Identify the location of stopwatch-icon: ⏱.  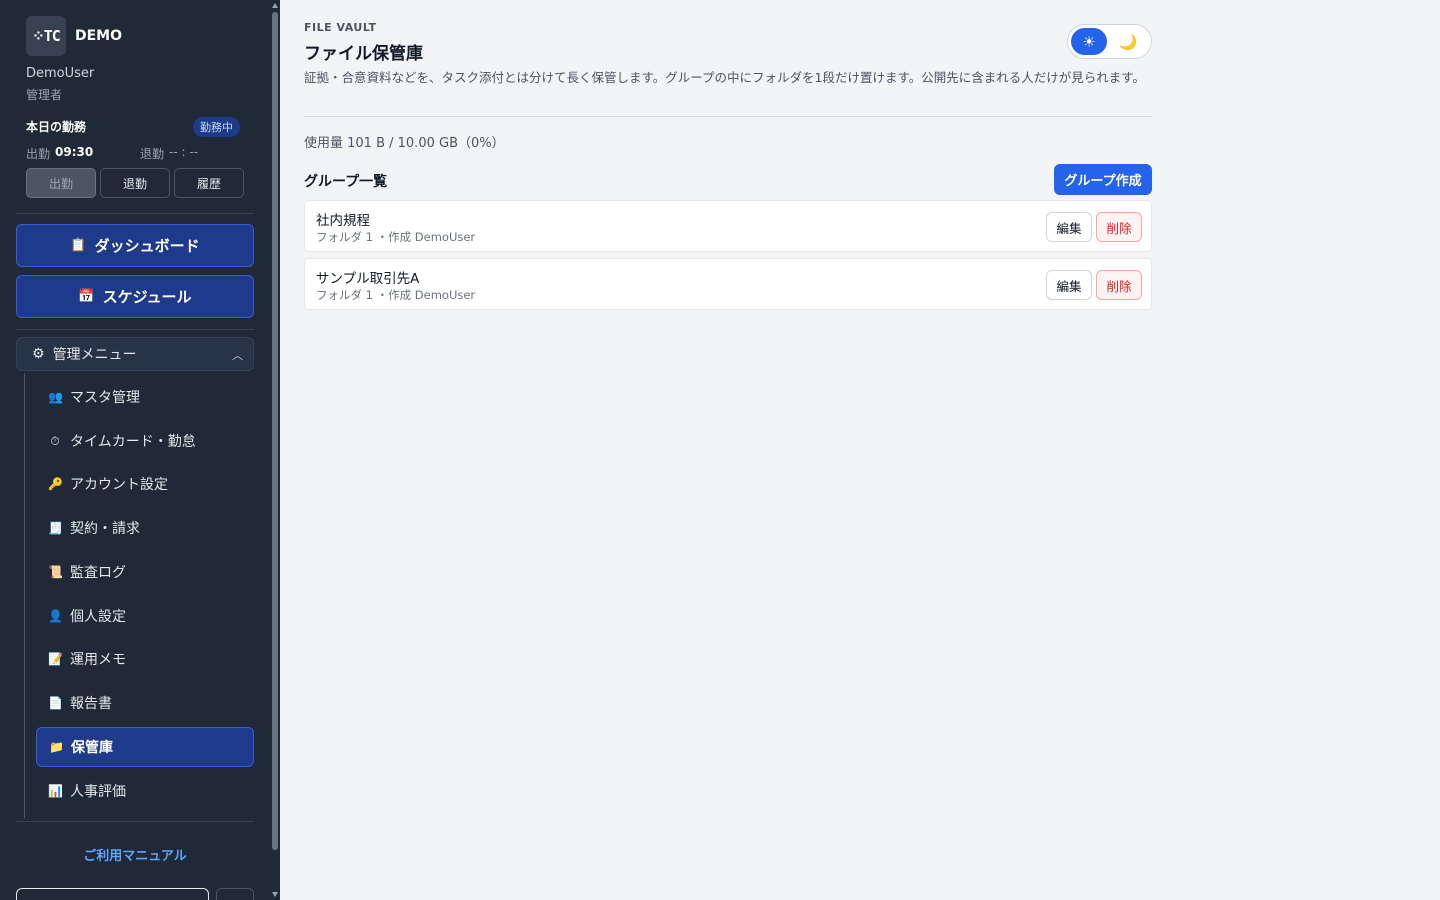
(55, 440).